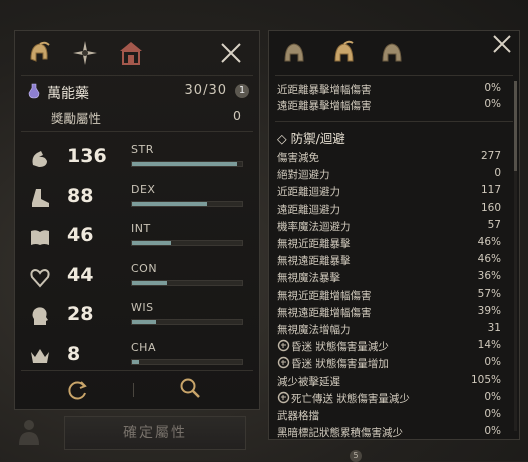  I want to click on stat-row-dex: 88 DEX, so click(140, 198).